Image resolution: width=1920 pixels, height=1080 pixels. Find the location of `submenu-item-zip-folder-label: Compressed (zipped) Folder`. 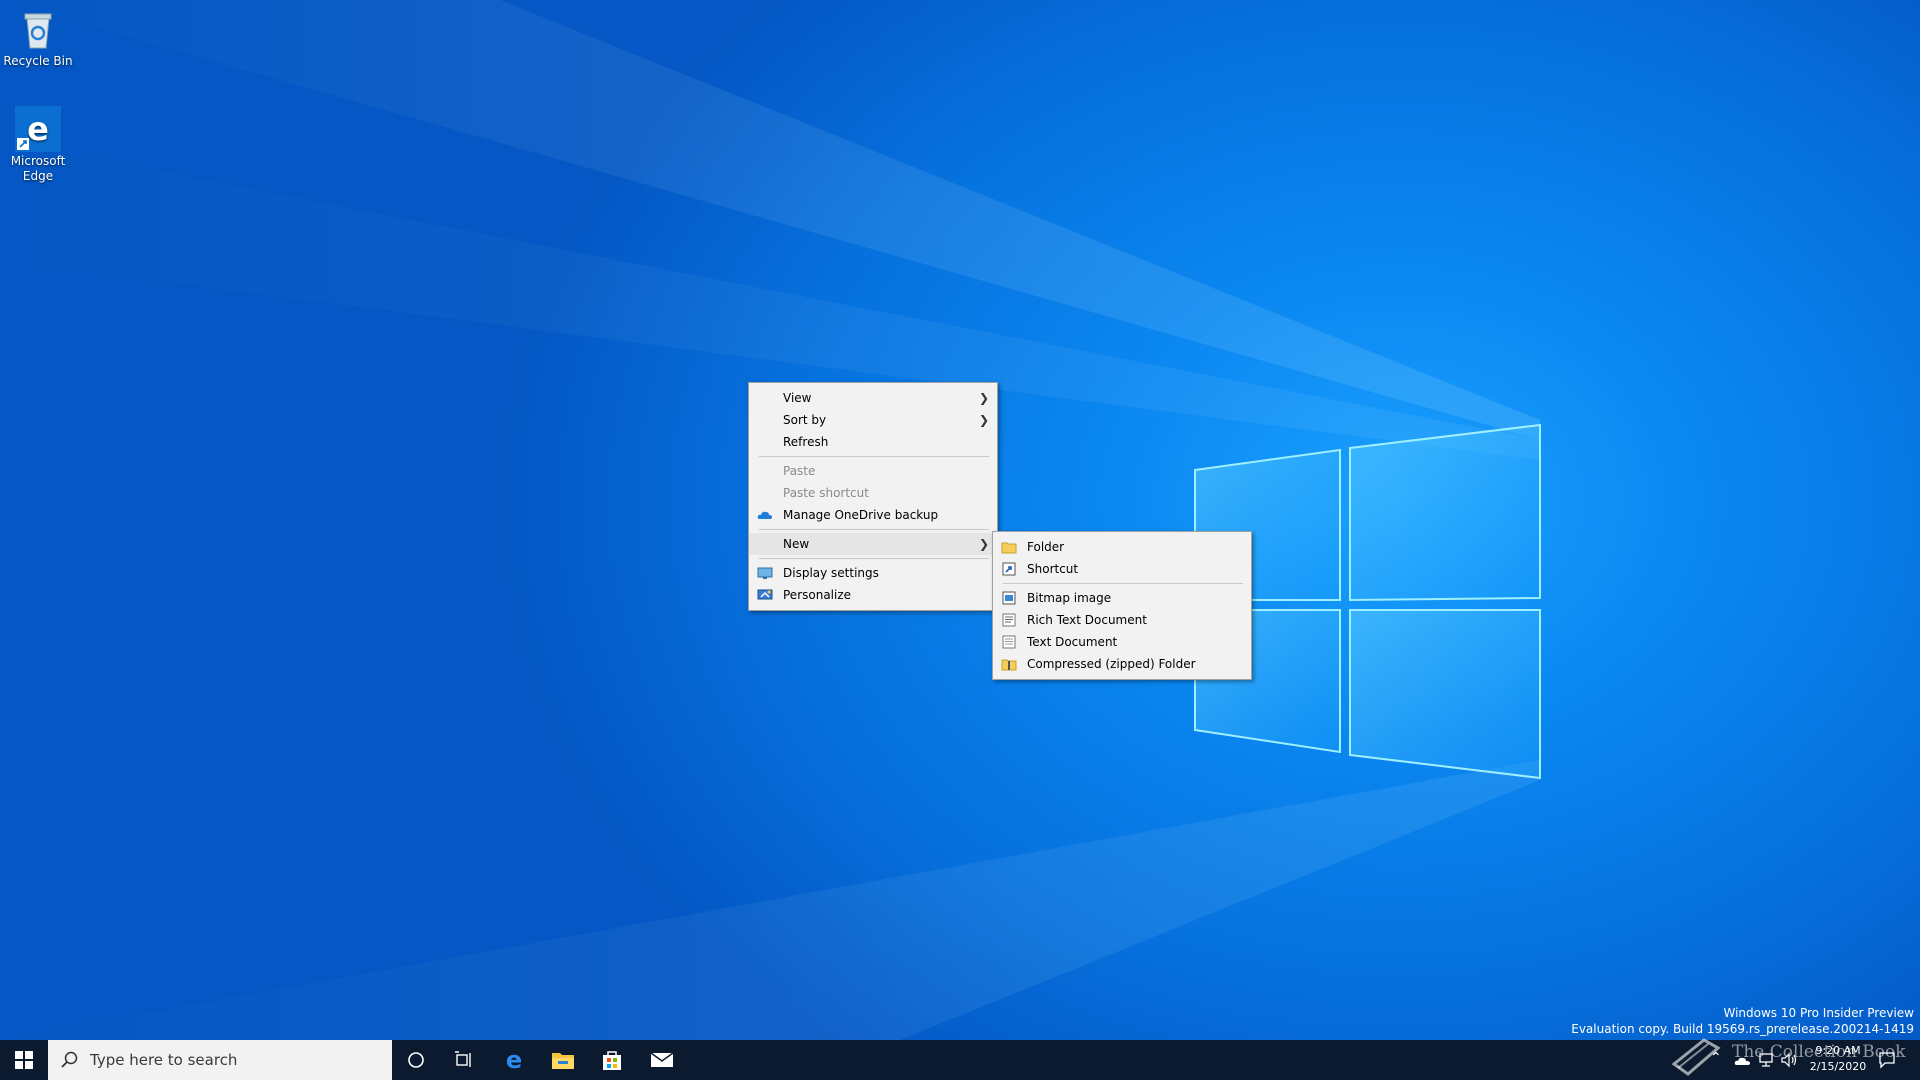

submenu-item-zip-folder-label: Compressed (zipped) Folder is located at coordinates (1111, 664).